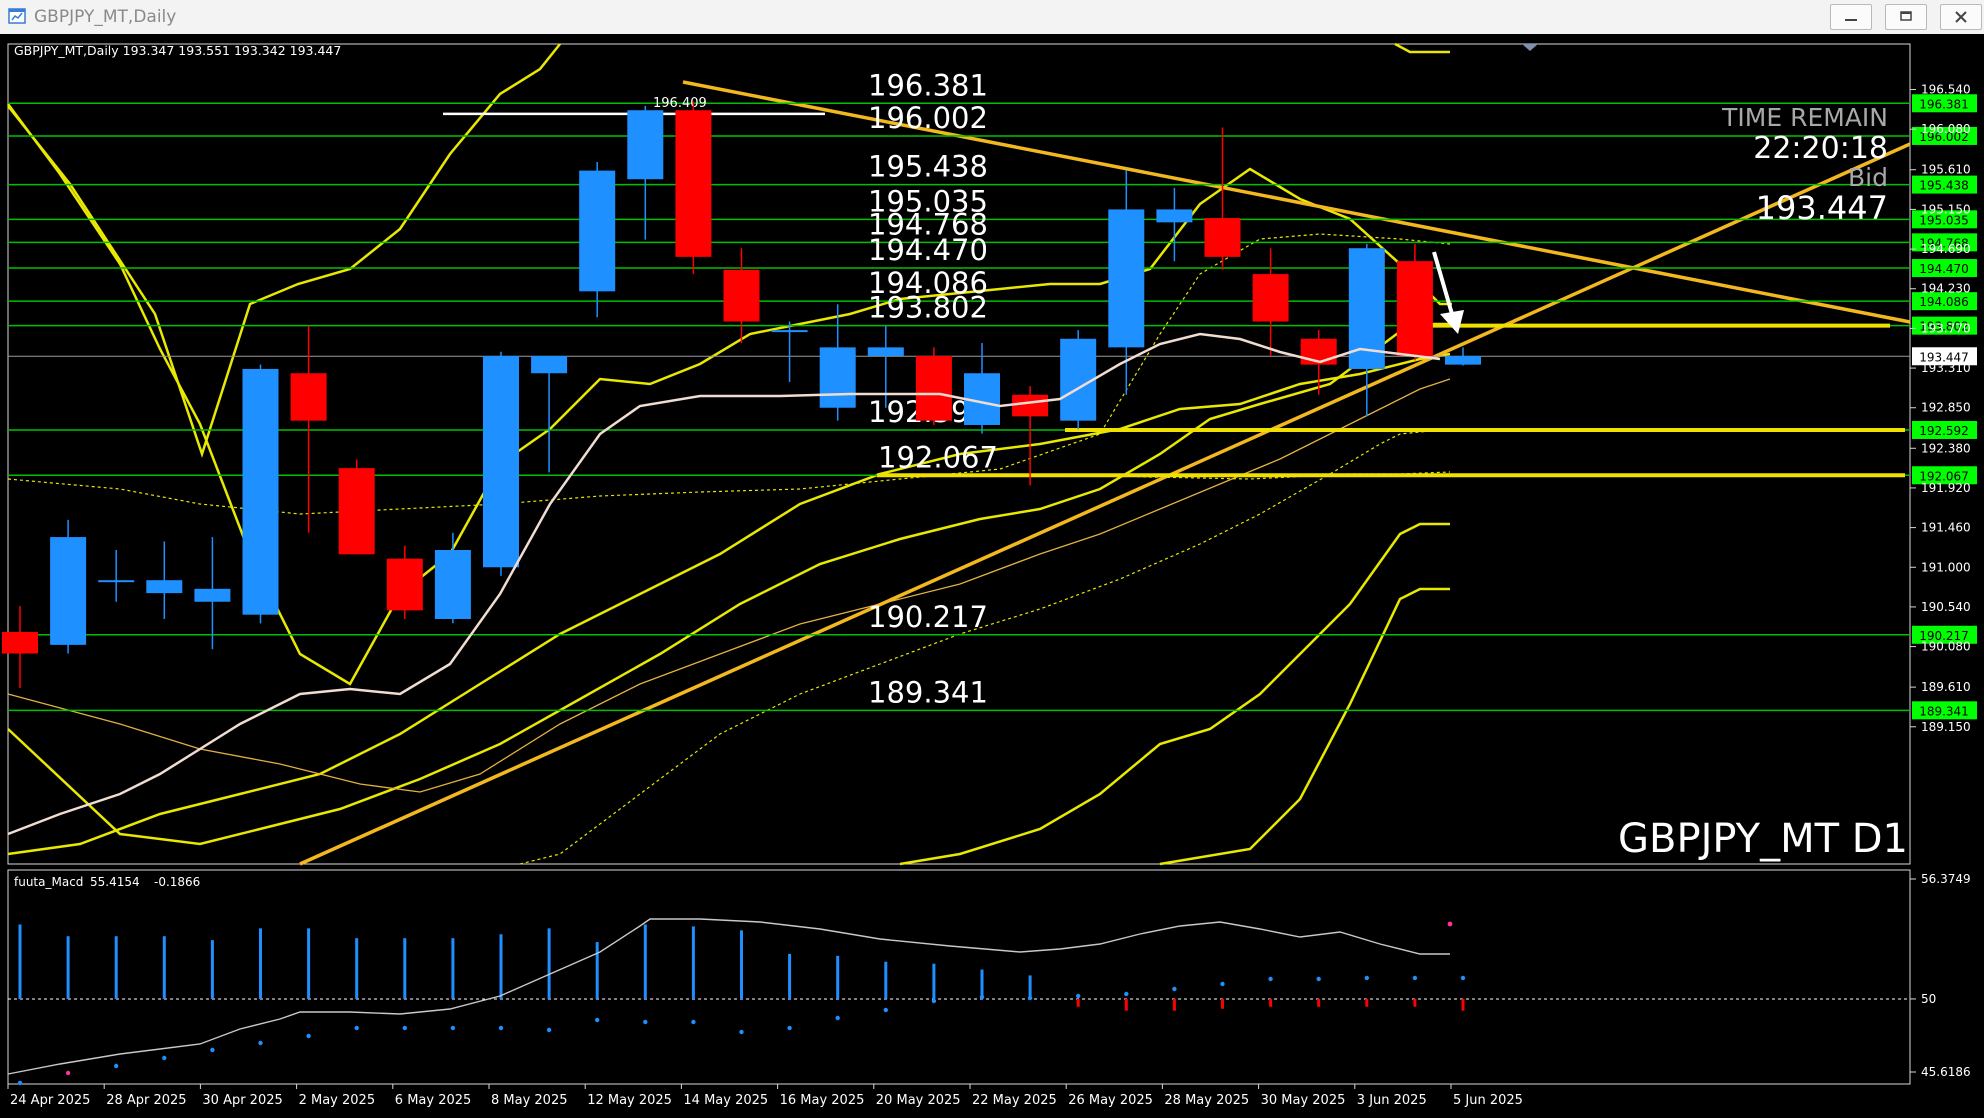 The width and height of the screenshot is (1984, 1118). Describe the element at coordinates (1946, 1072) in the screenshot. I see `macd-tick-label: 45.6186` at that location.